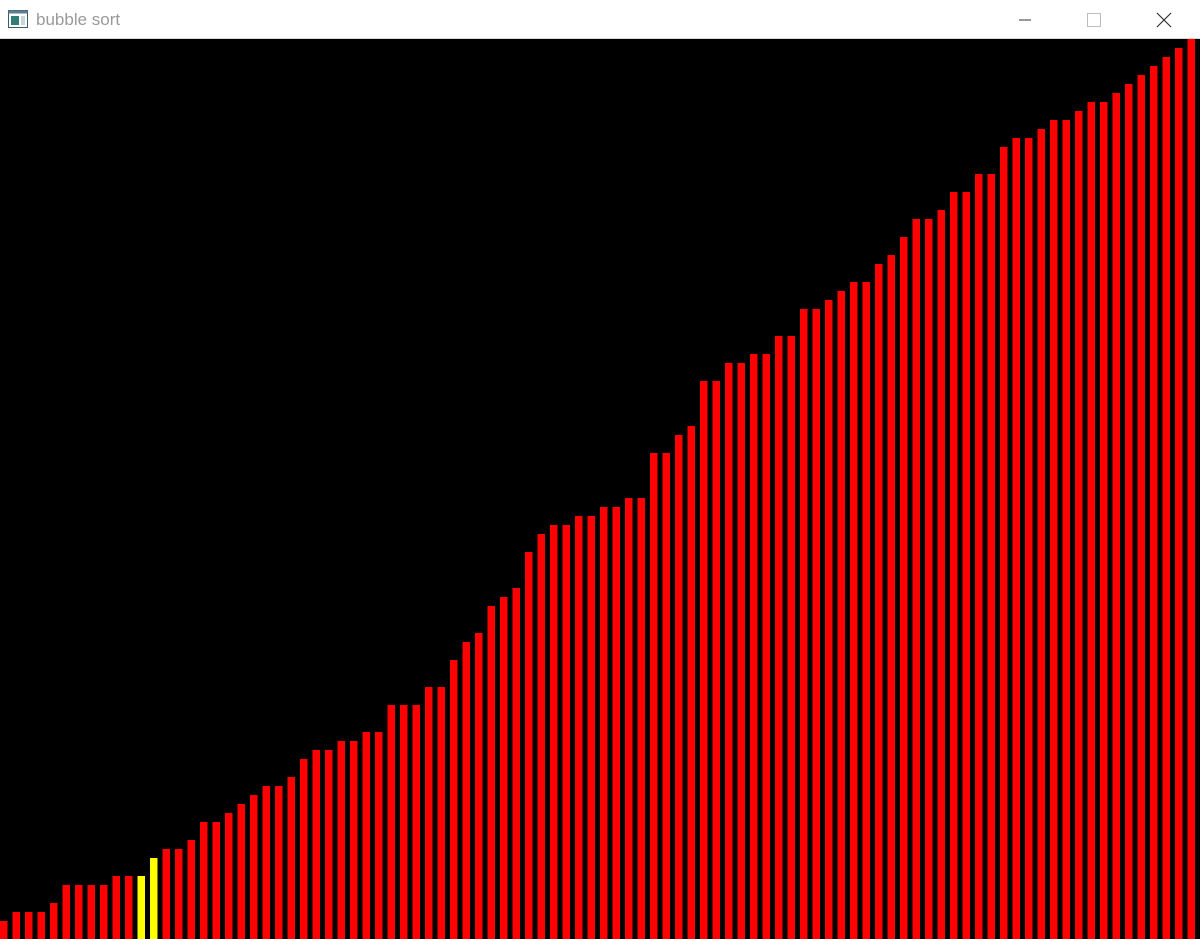 The height and width of the screenshot is (939, 1200). Describe the element at coordinates (18, 19) in the screenshot. I see `app-window-icon` at that location.